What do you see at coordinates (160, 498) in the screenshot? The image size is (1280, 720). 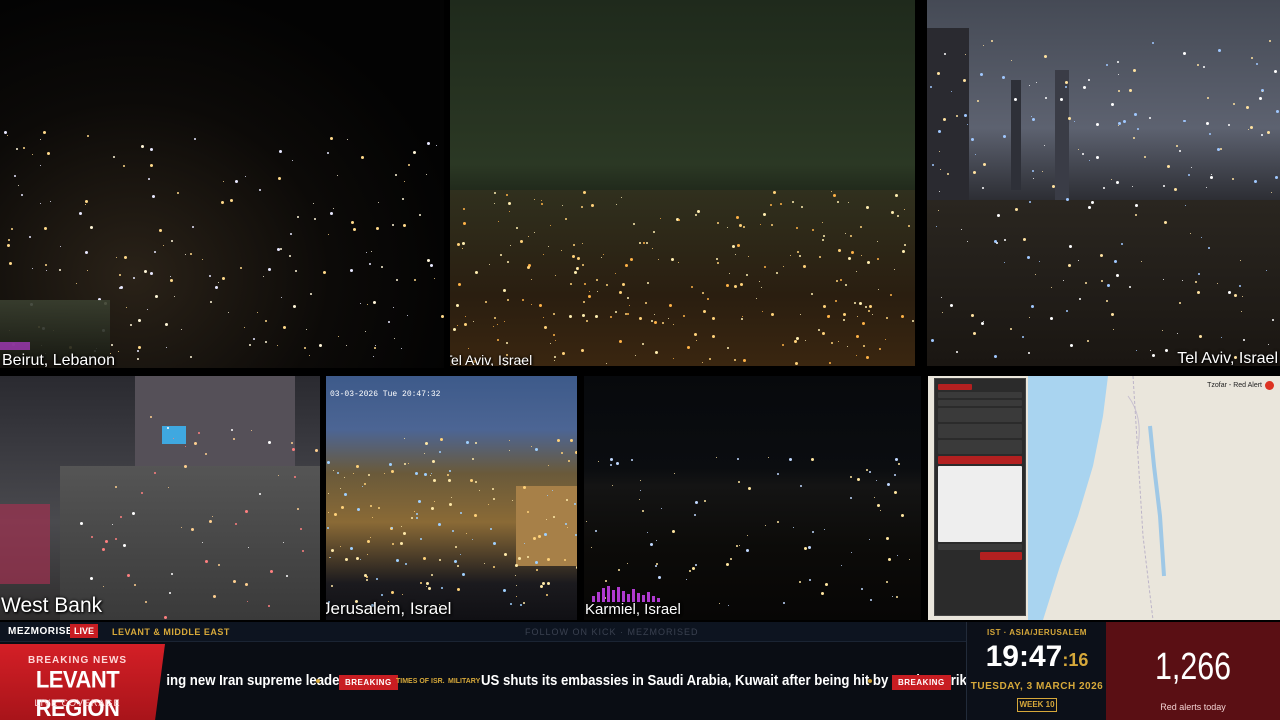 I see `feed-west-bank: West Bank` at bounding box center [160, 498].